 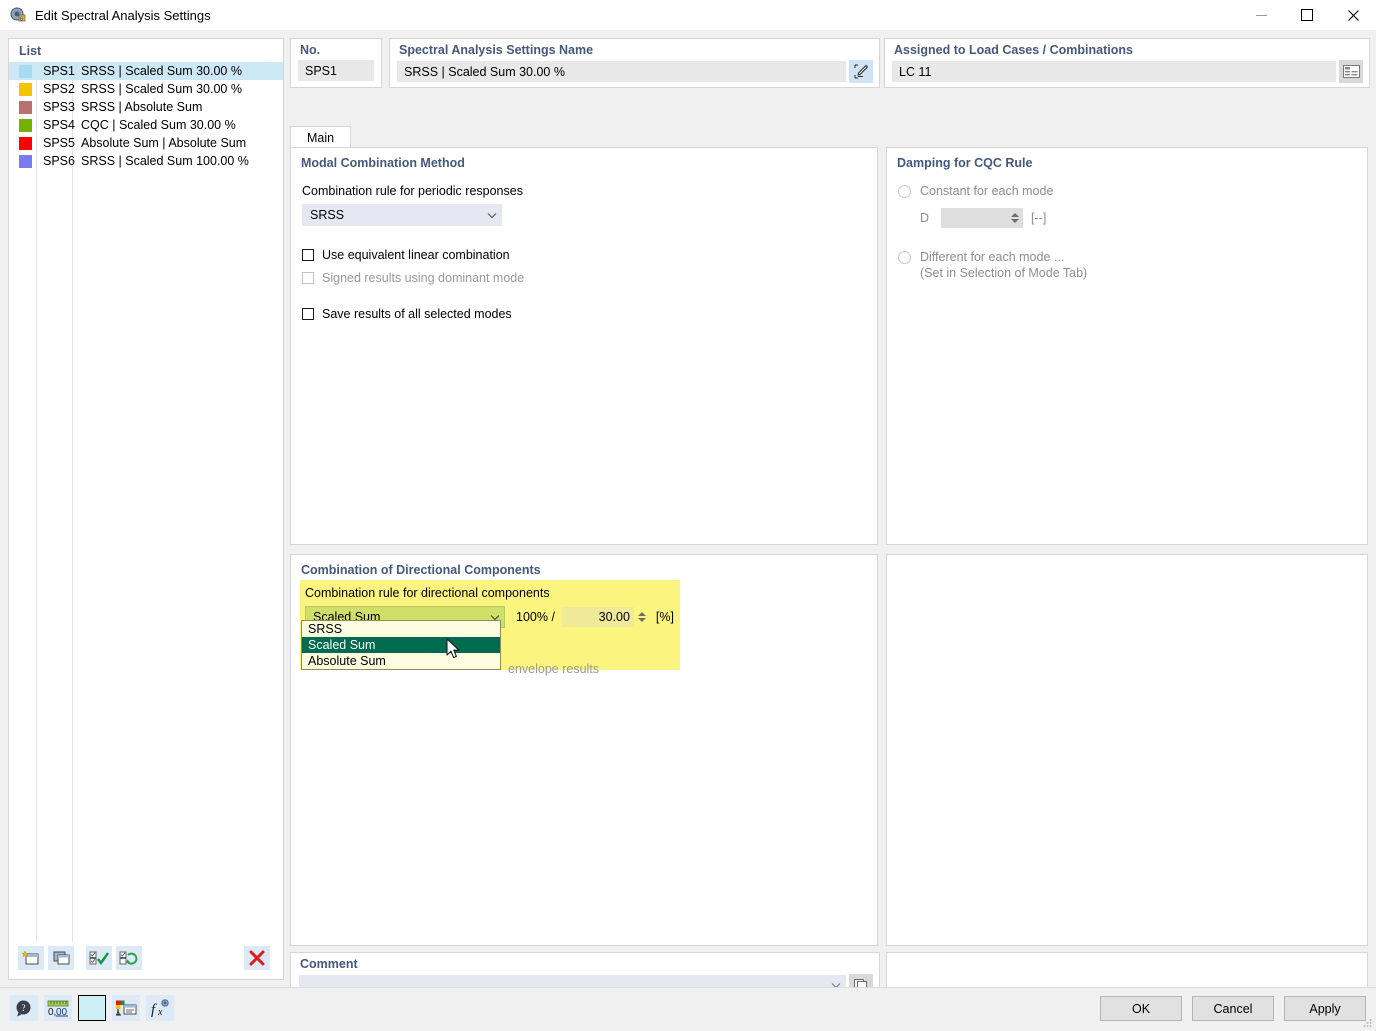 I want to click on directional-background-text: envelope results, so click(x=554, y=669).